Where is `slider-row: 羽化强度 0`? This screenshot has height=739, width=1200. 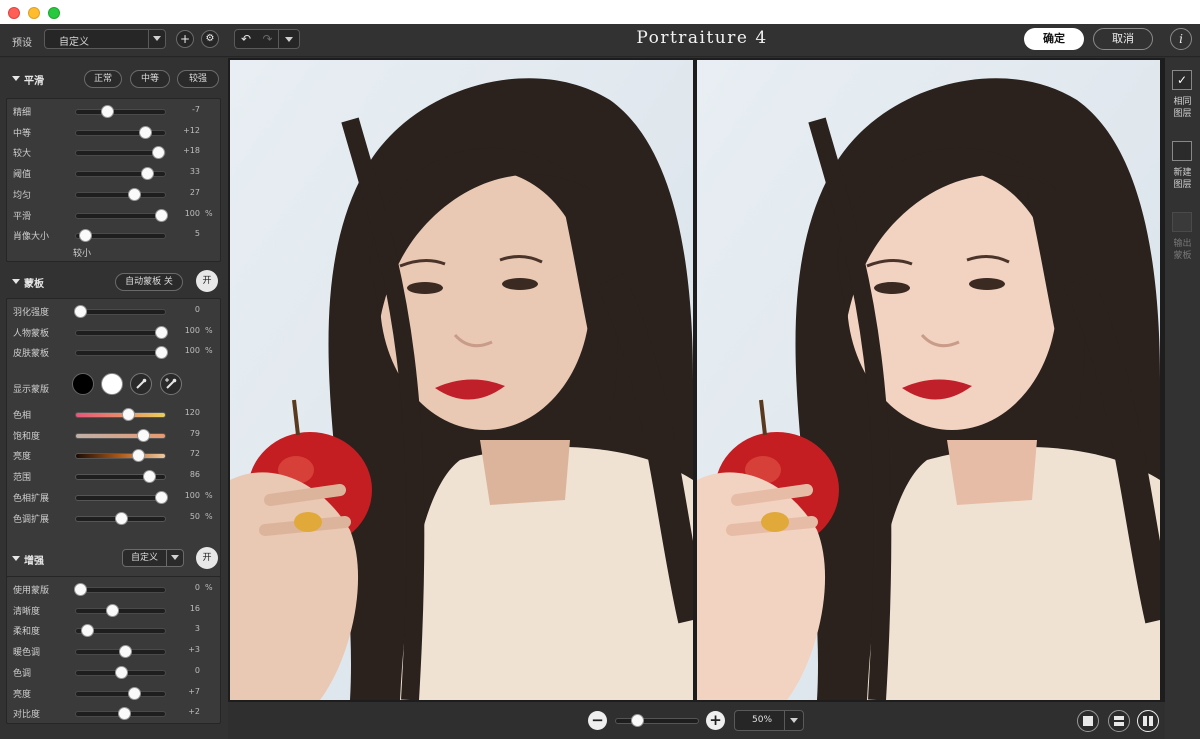 slider-row: 羽化强度 0 is located at coordinates (114, 310).